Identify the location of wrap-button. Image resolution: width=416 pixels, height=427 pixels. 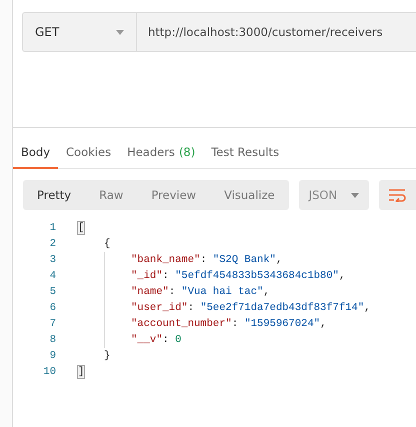
(397, 195).